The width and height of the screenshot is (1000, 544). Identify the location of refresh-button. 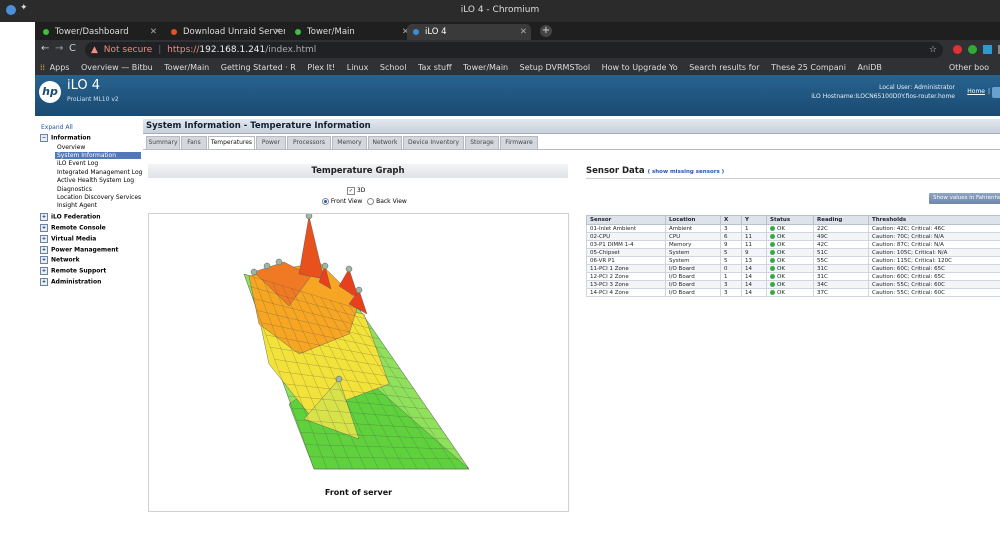
(996, 92).